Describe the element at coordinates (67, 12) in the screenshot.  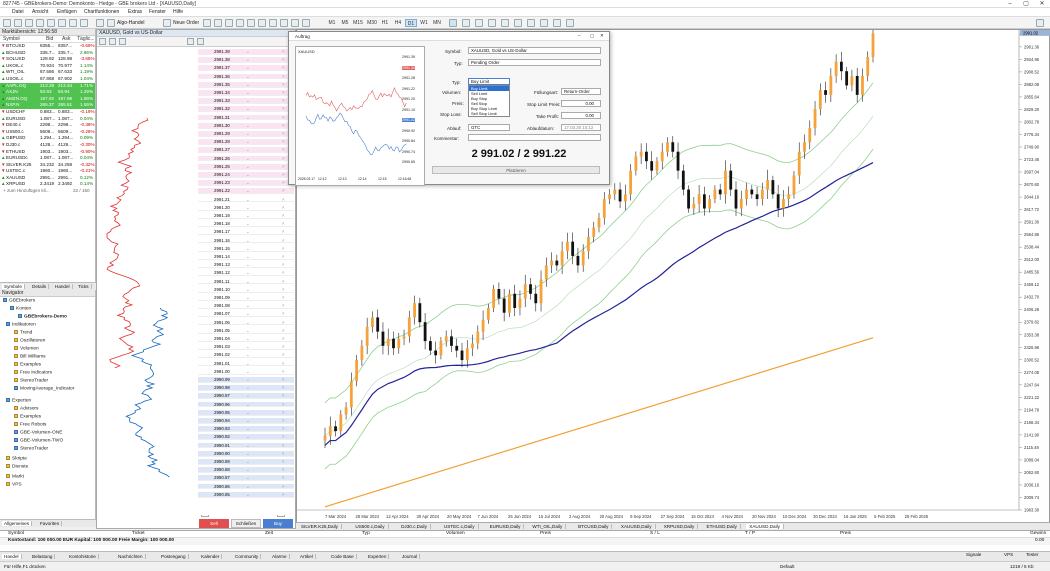
I see `menu-insert: Einfügen` at that location.